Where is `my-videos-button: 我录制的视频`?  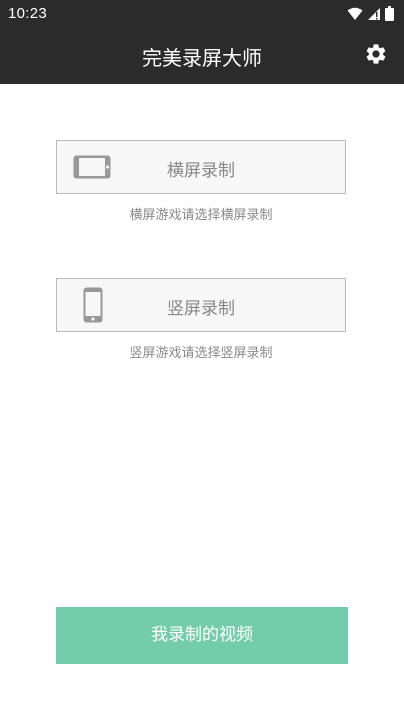 my-videos-button: 我录制的视频 is located at coordinates (202, 635).